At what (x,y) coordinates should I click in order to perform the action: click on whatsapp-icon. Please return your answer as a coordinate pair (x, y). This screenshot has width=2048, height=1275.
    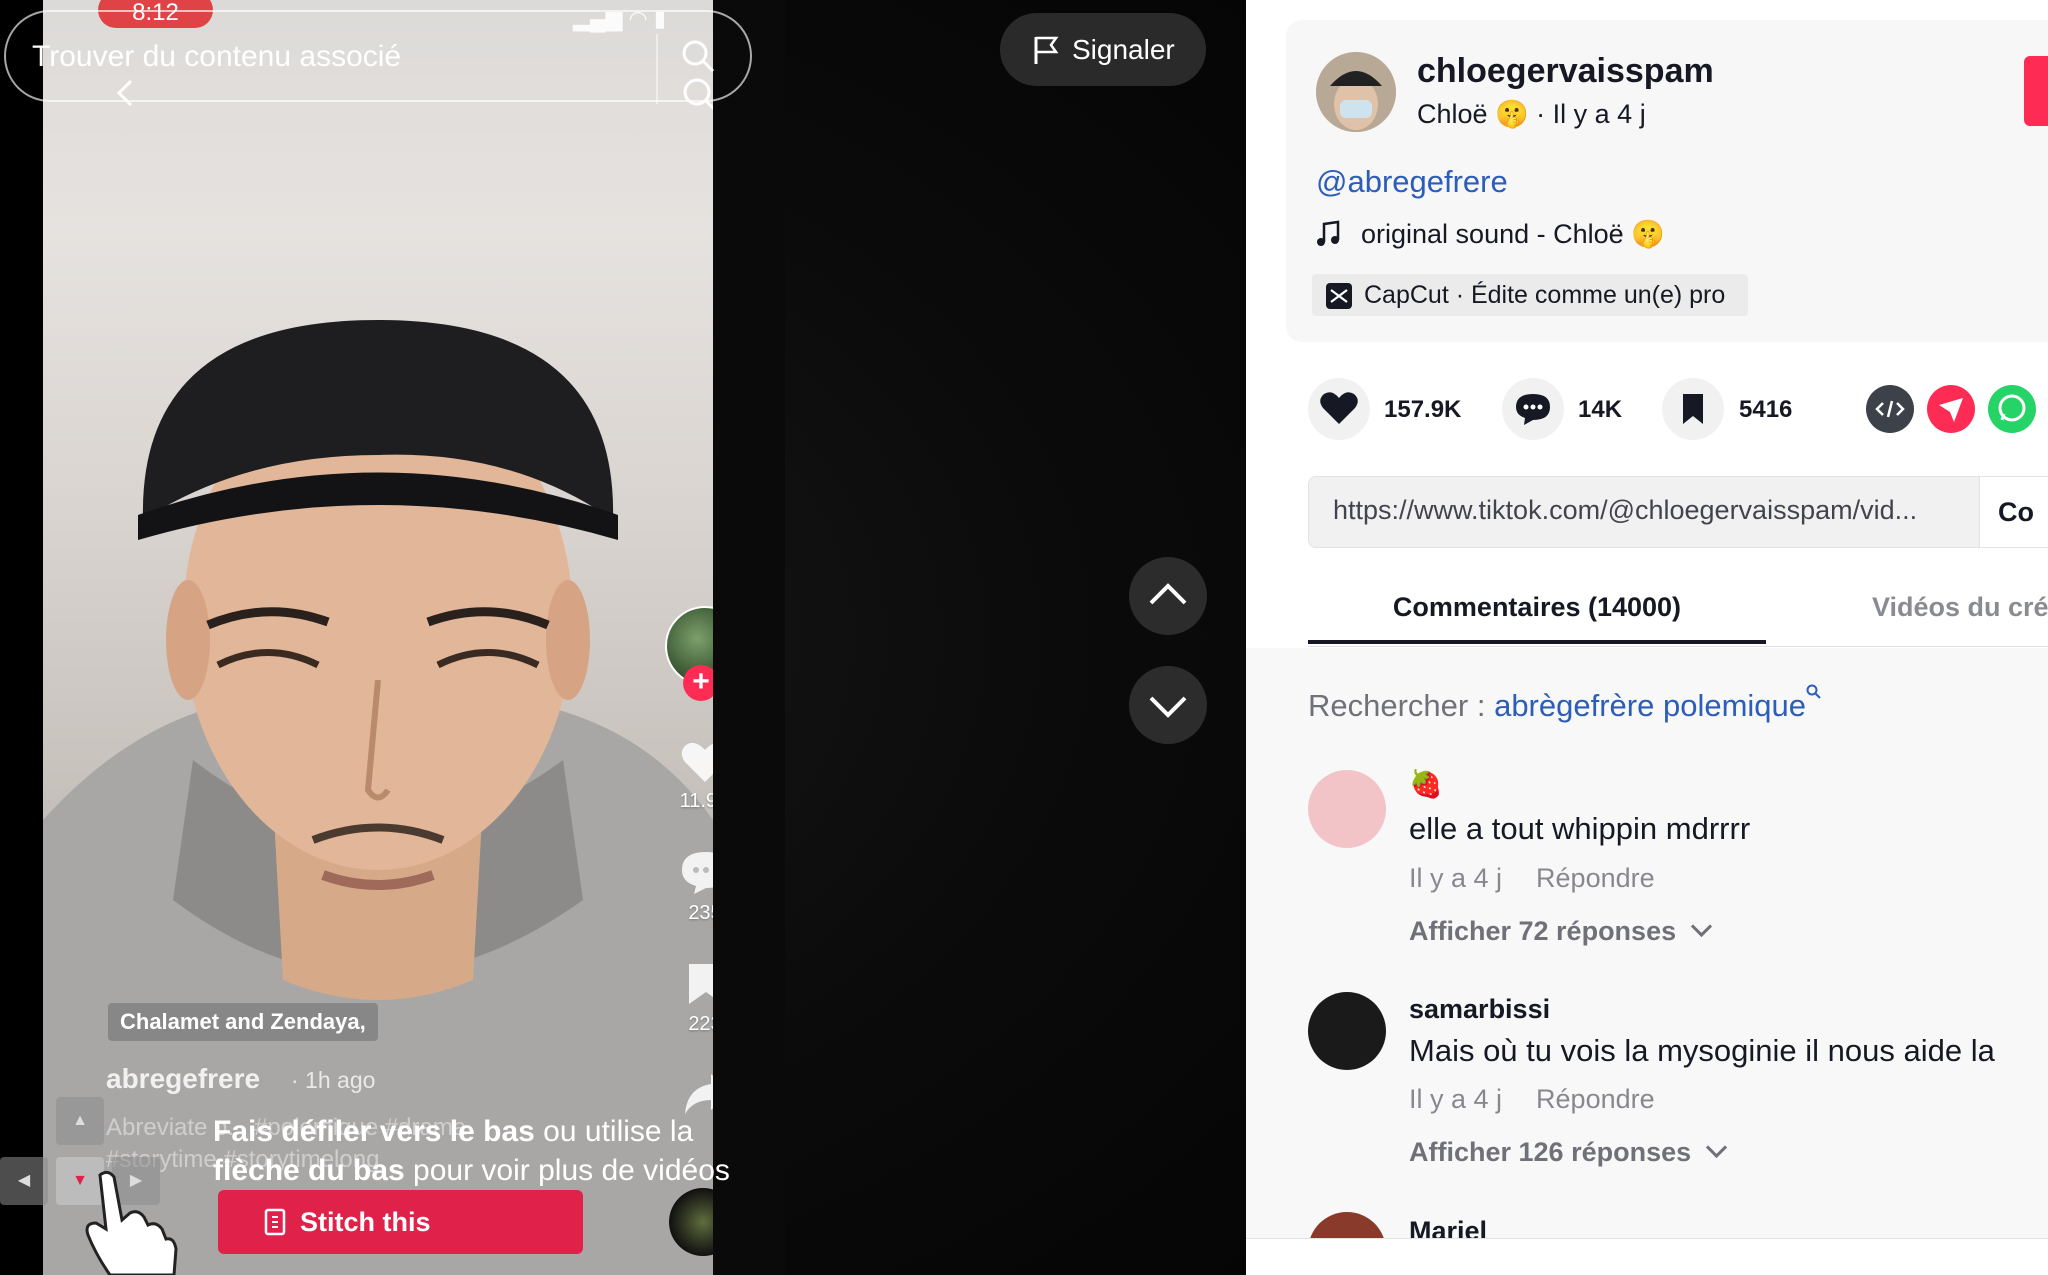
    Looking at the image, I should click on (2012, 408).